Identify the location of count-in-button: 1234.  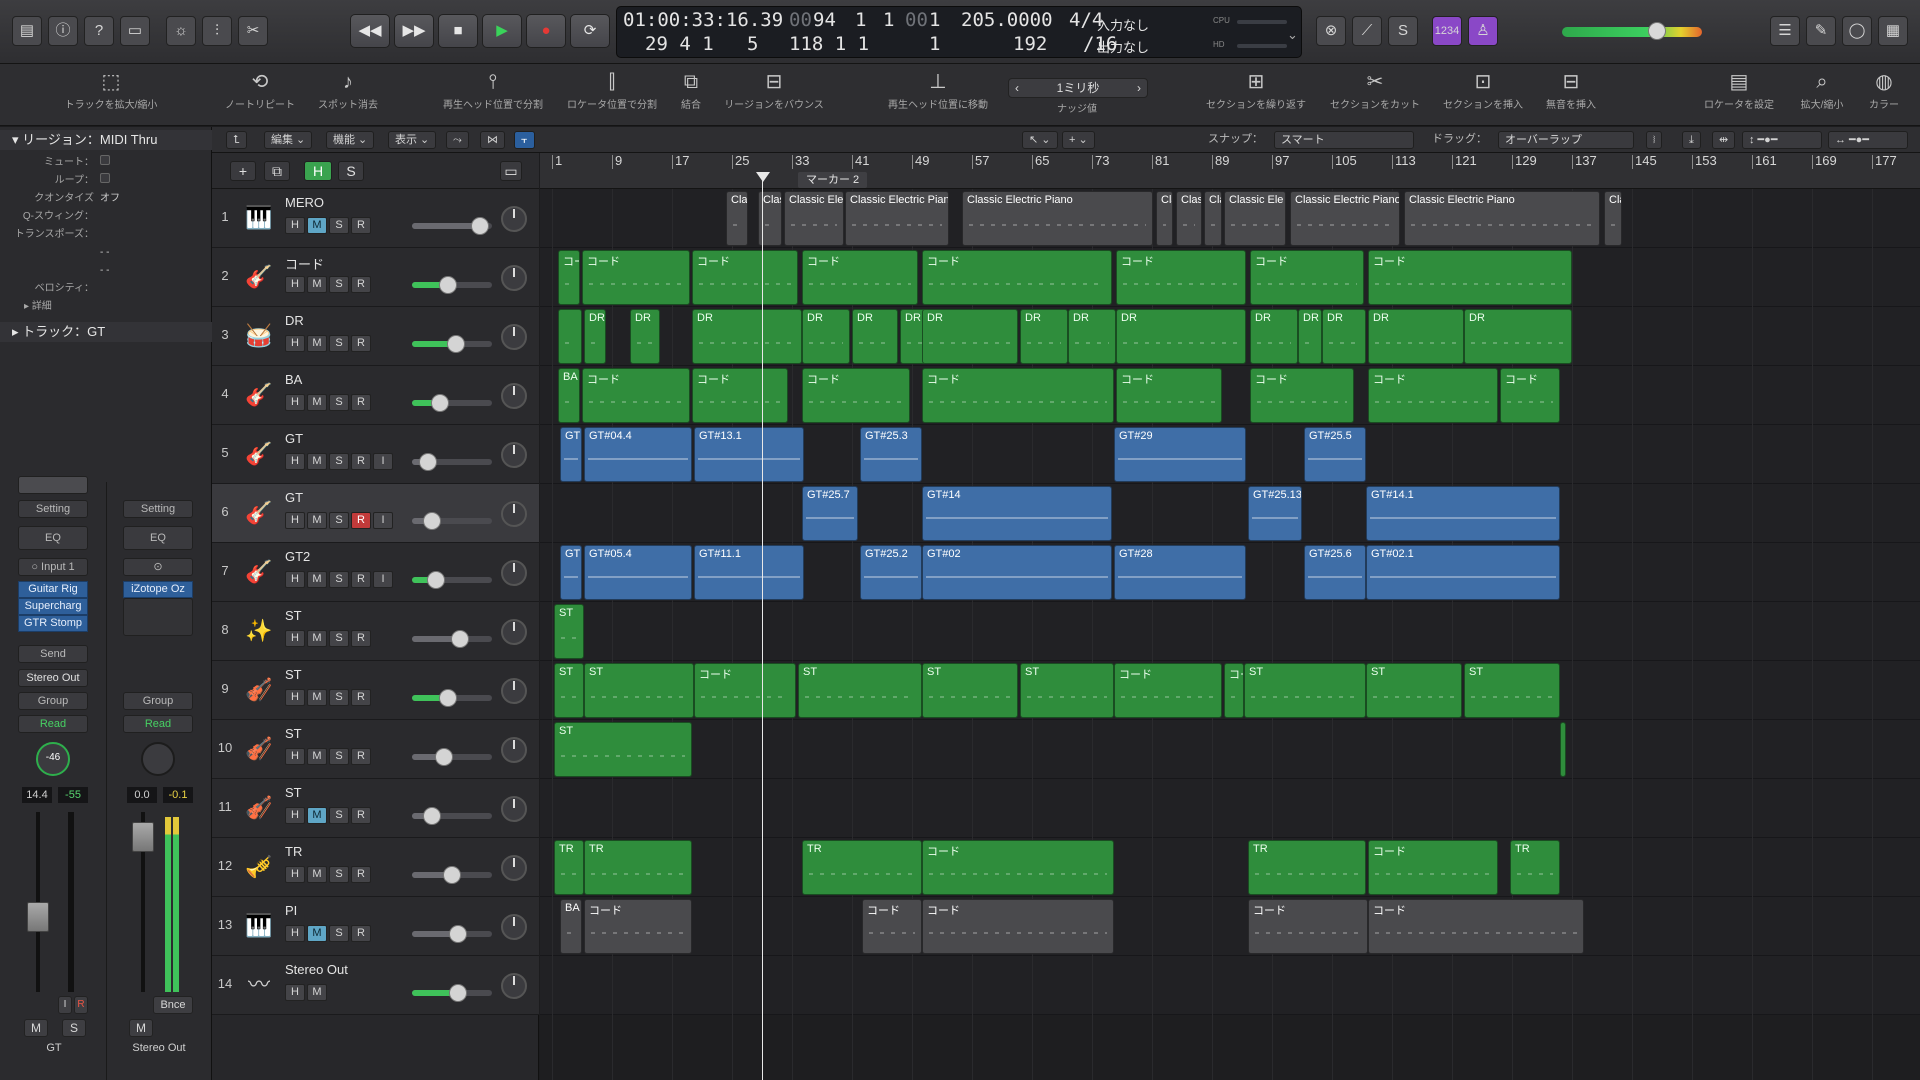
(1447, 31).